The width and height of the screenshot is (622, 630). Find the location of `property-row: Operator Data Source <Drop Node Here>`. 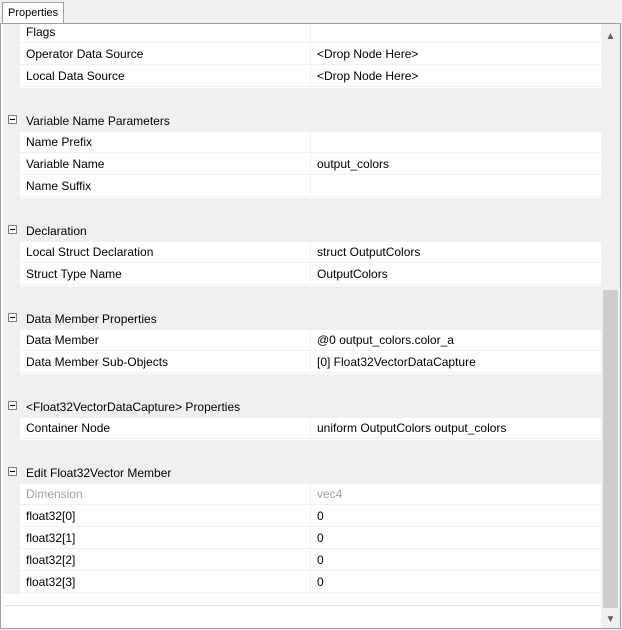

property-row: Operator Data Source <Drop Node Here> is located at coordinates (302, 55).